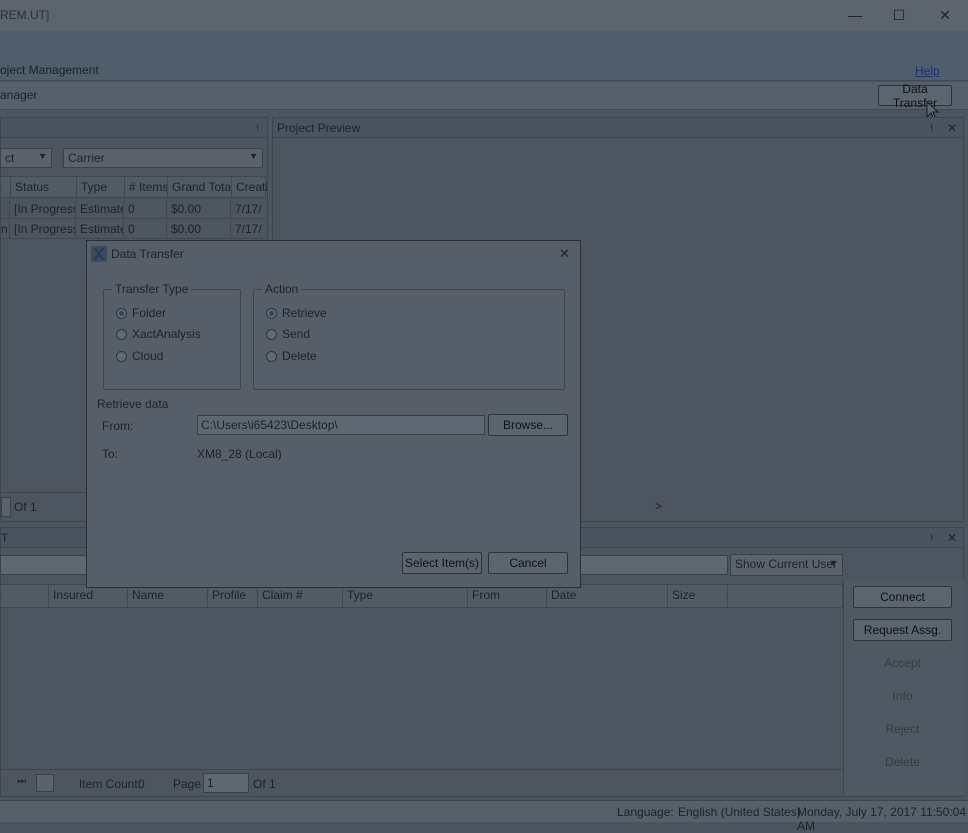  I want to click on project-grid-header: Status Type # Items Grand Total Creati, so click(133, 187).